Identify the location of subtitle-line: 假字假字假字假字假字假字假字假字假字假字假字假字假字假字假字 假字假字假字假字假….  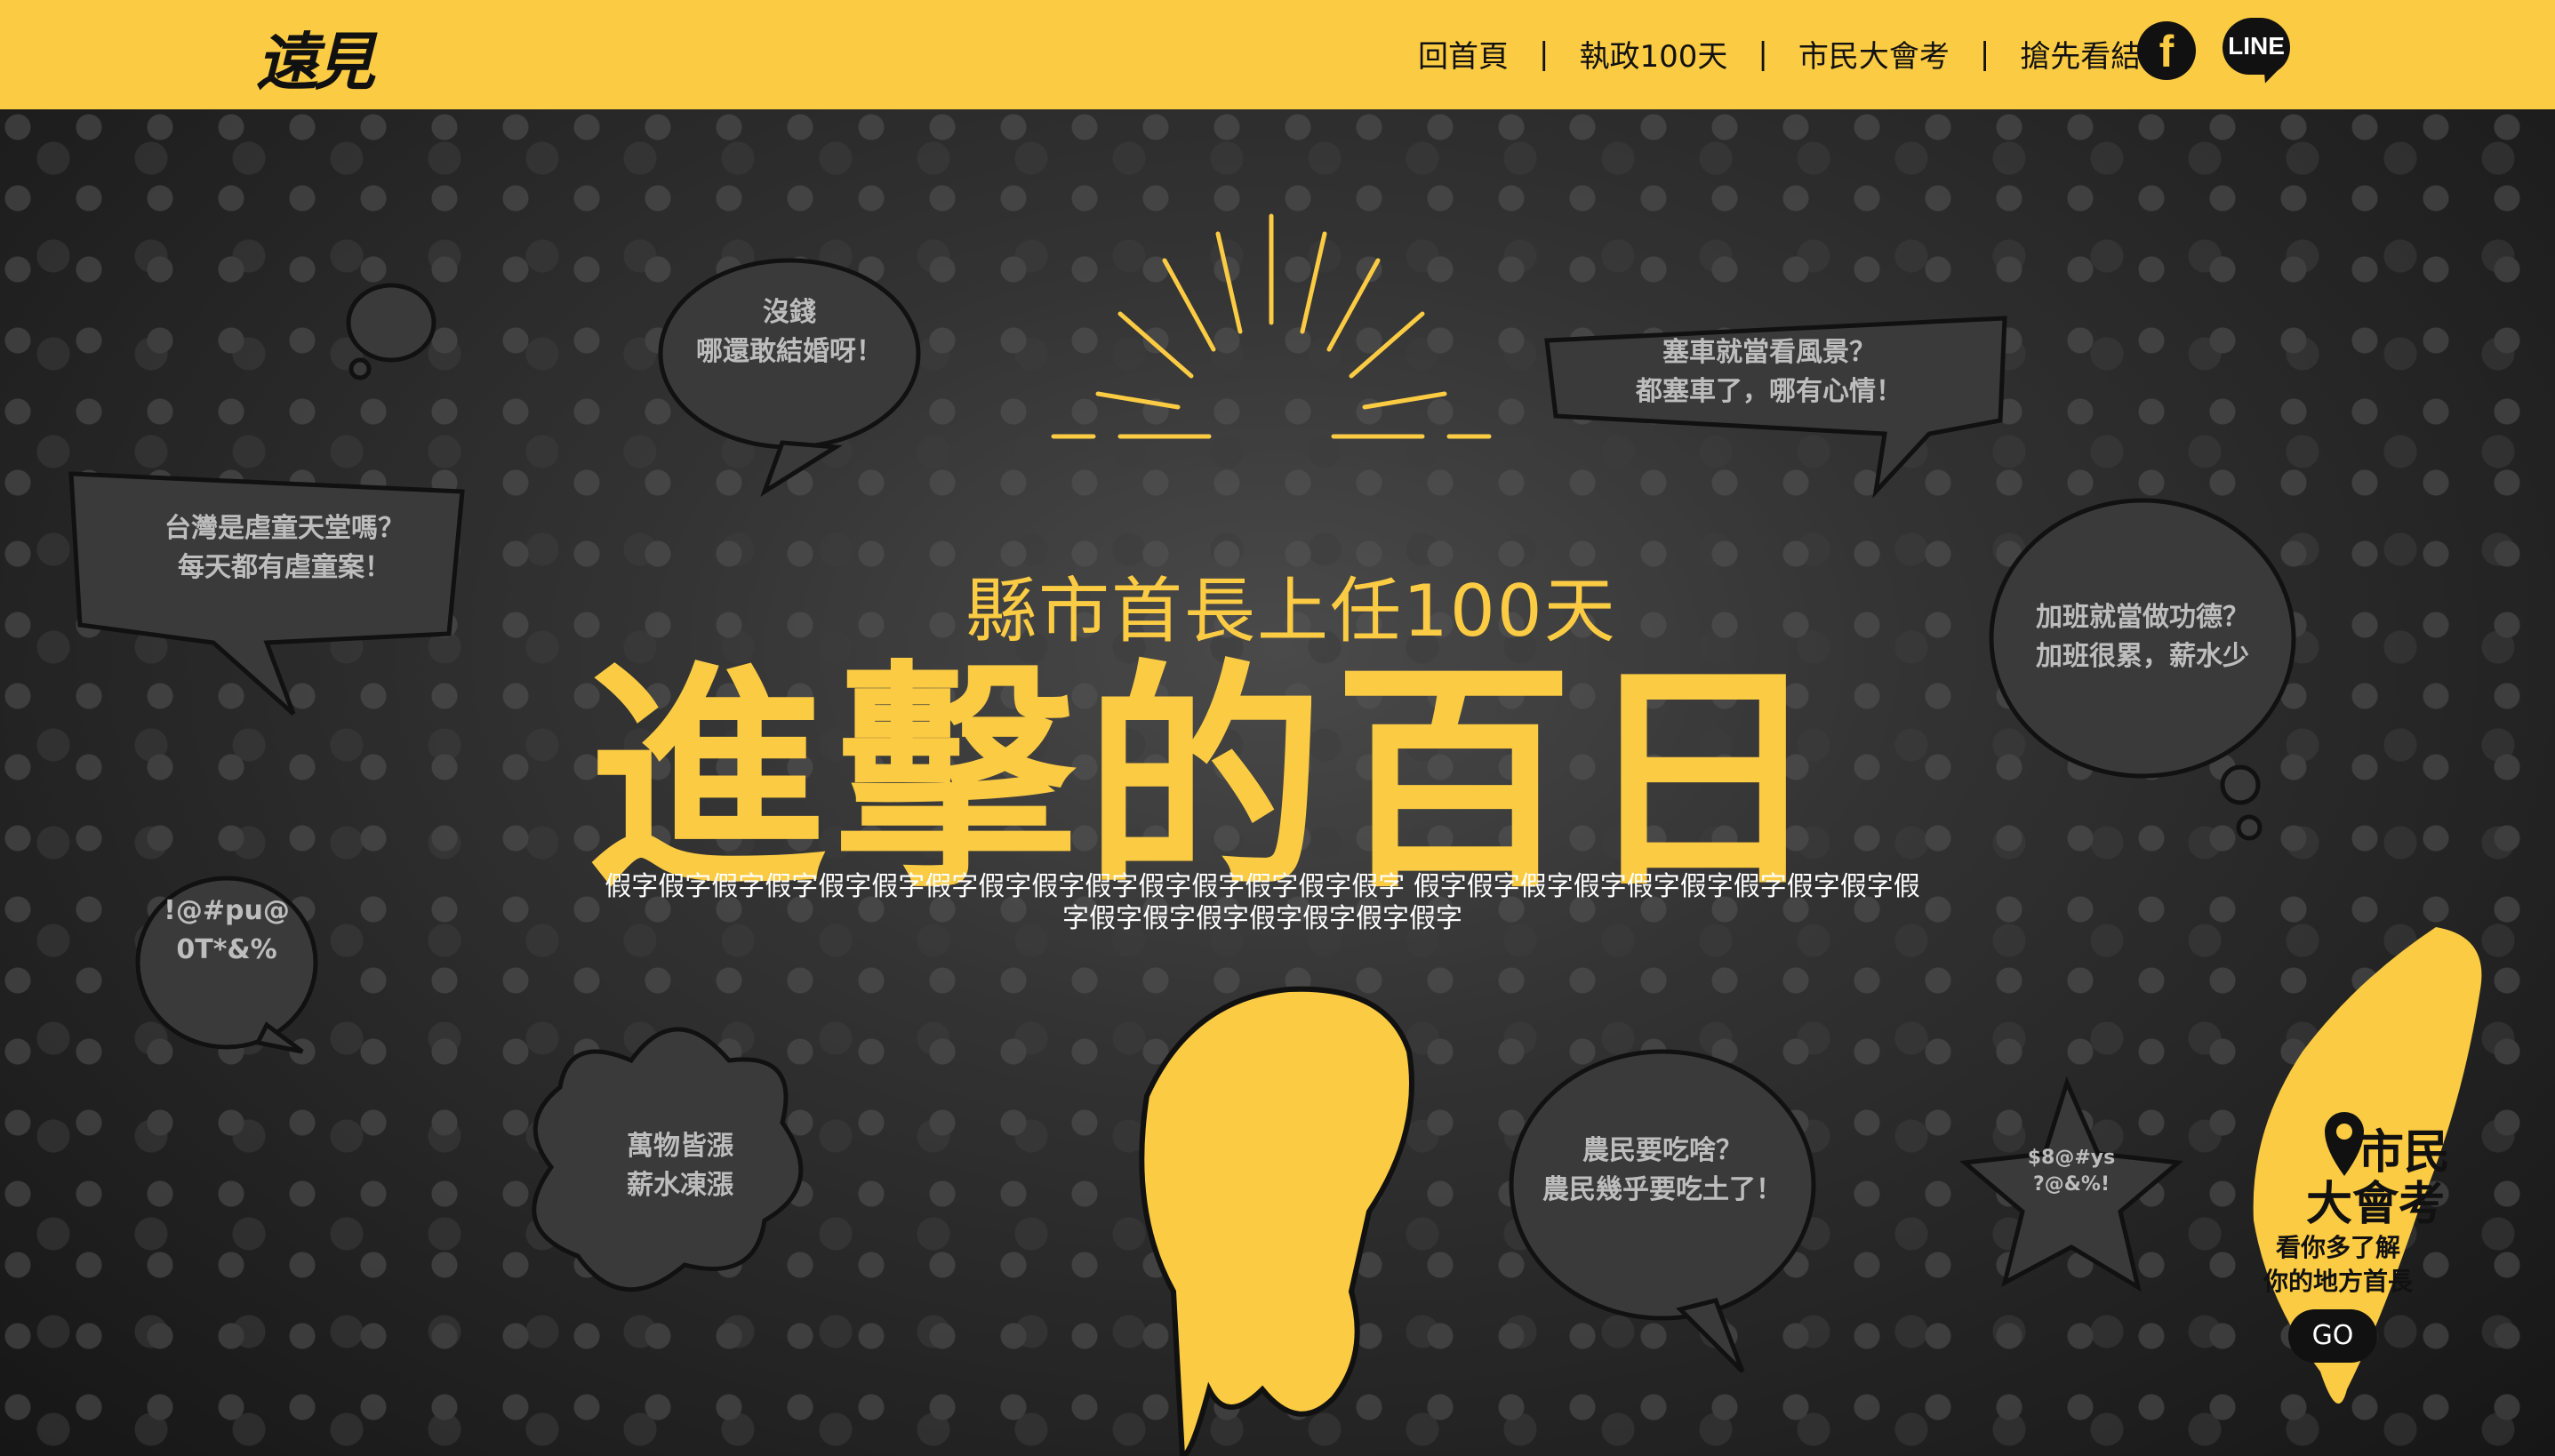
(1262, 886).